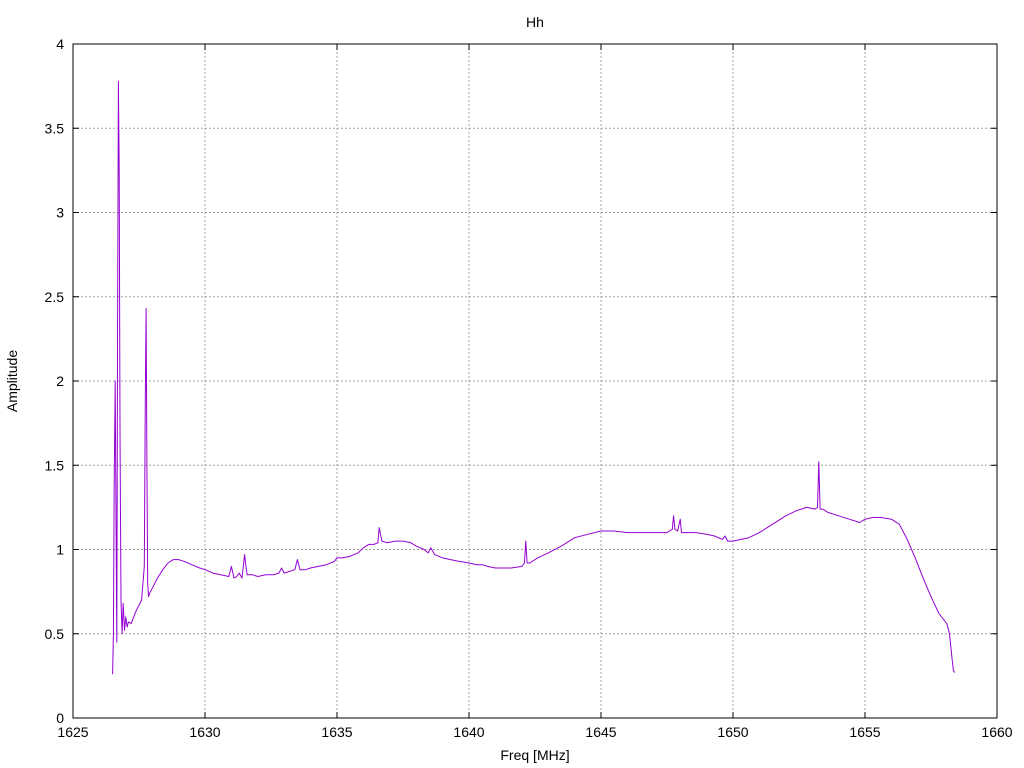  I want to click on y-tick-label: 0.5, so click(55, 634).